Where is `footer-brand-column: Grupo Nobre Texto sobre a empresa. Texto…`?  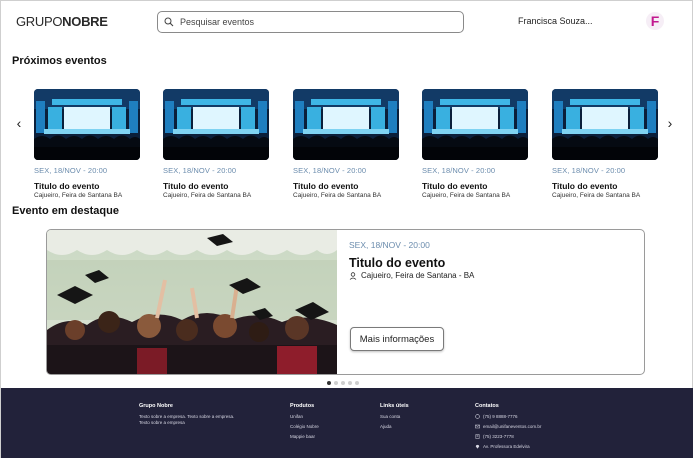 footer-brand-column: Grupo Nobre Texto sobre a empresa. Texto… is located at coordinates (189, 414).